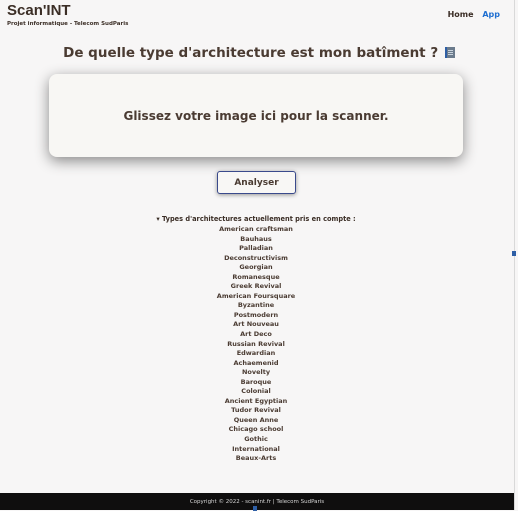 Image resolution: width=518 pixels, height=511 pixels. Describe the element at coordinates (256, 229) in the screenshot. I see `list-item: American craftsman` at that location.